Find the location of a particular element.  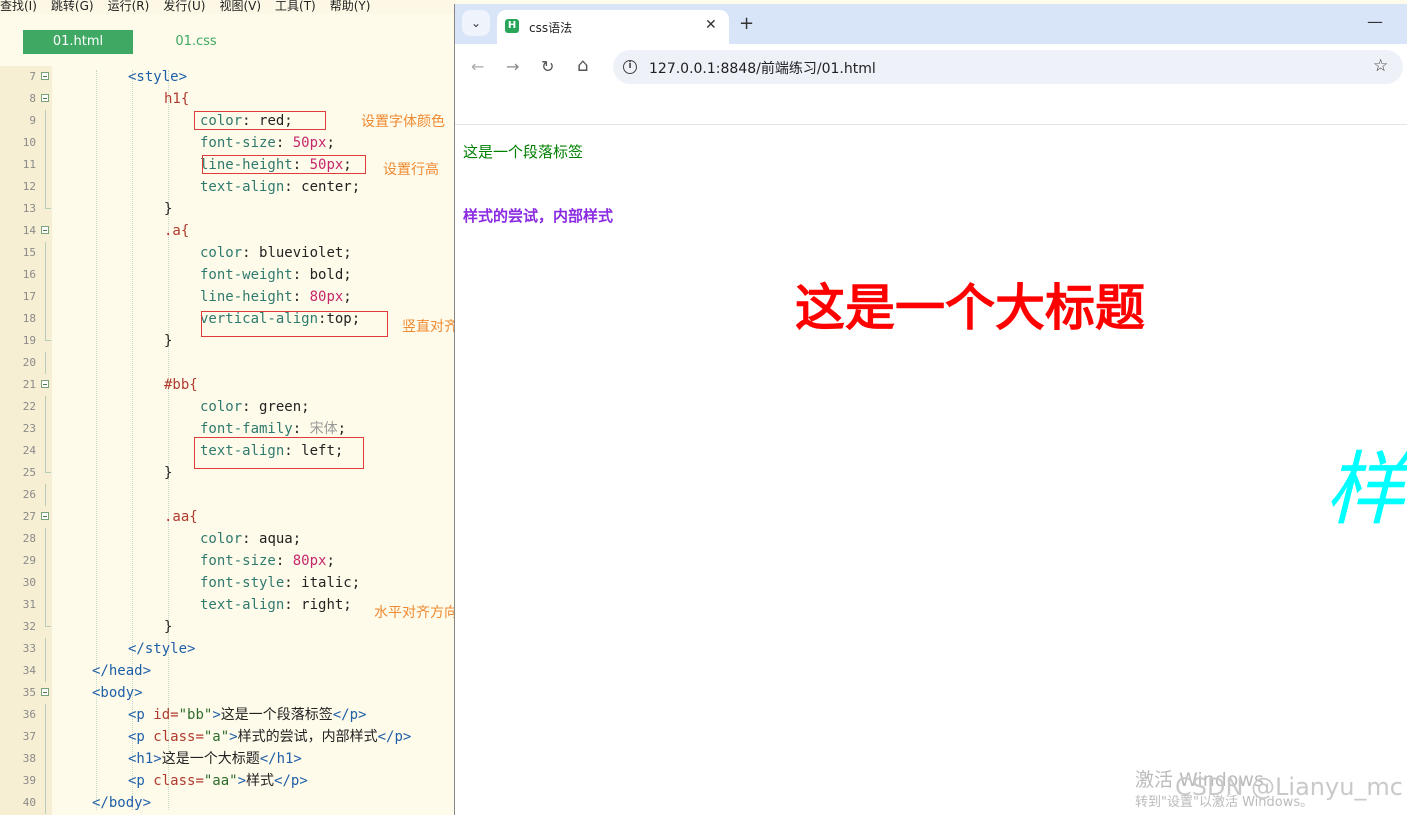

line-number: 28 is located at coordinates (29, 538).